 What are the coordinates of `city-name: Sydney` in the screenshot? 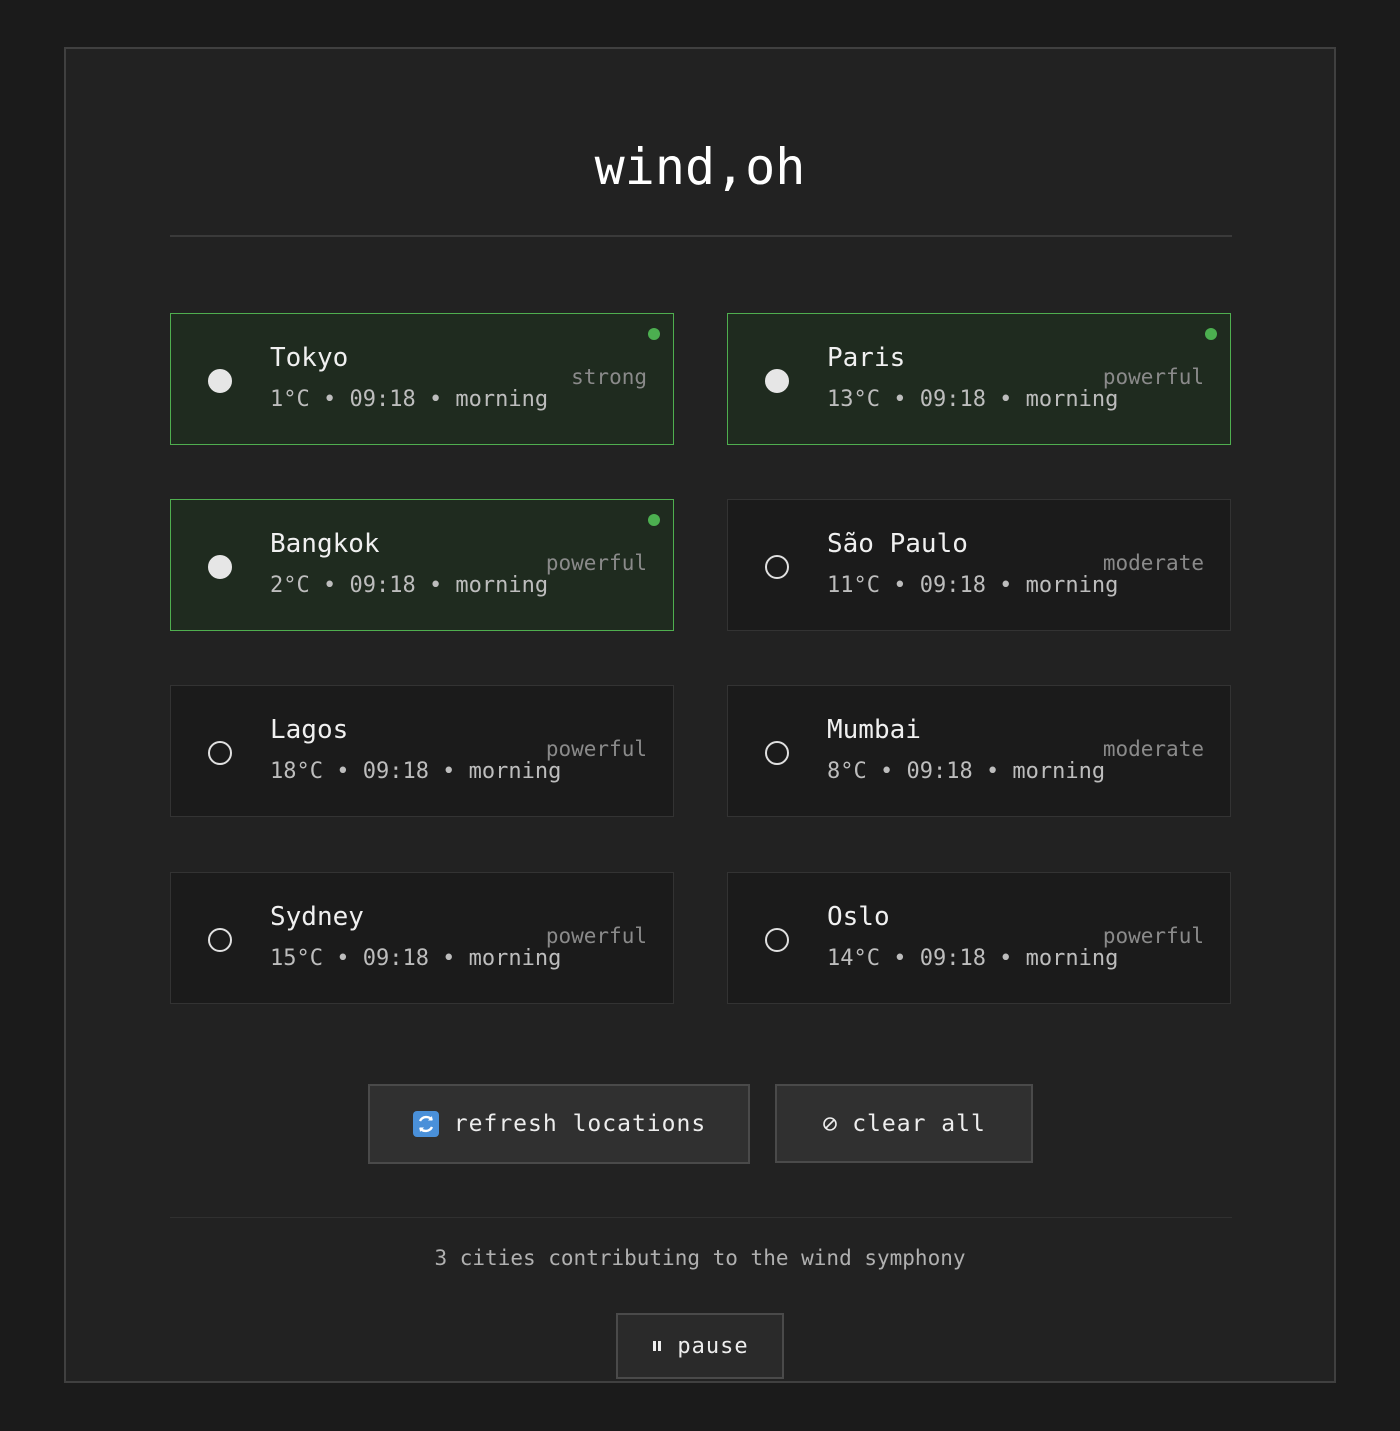 It's located at (317, 917).